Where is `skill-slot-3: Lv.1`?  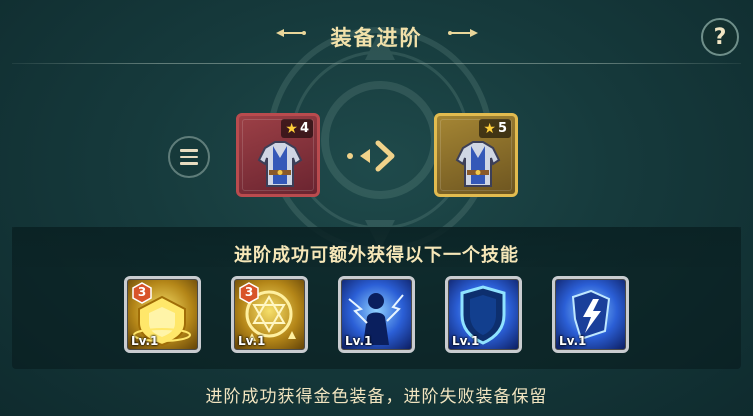
skill-slot-3: Lv.1 is located at coordinates (376, 314).